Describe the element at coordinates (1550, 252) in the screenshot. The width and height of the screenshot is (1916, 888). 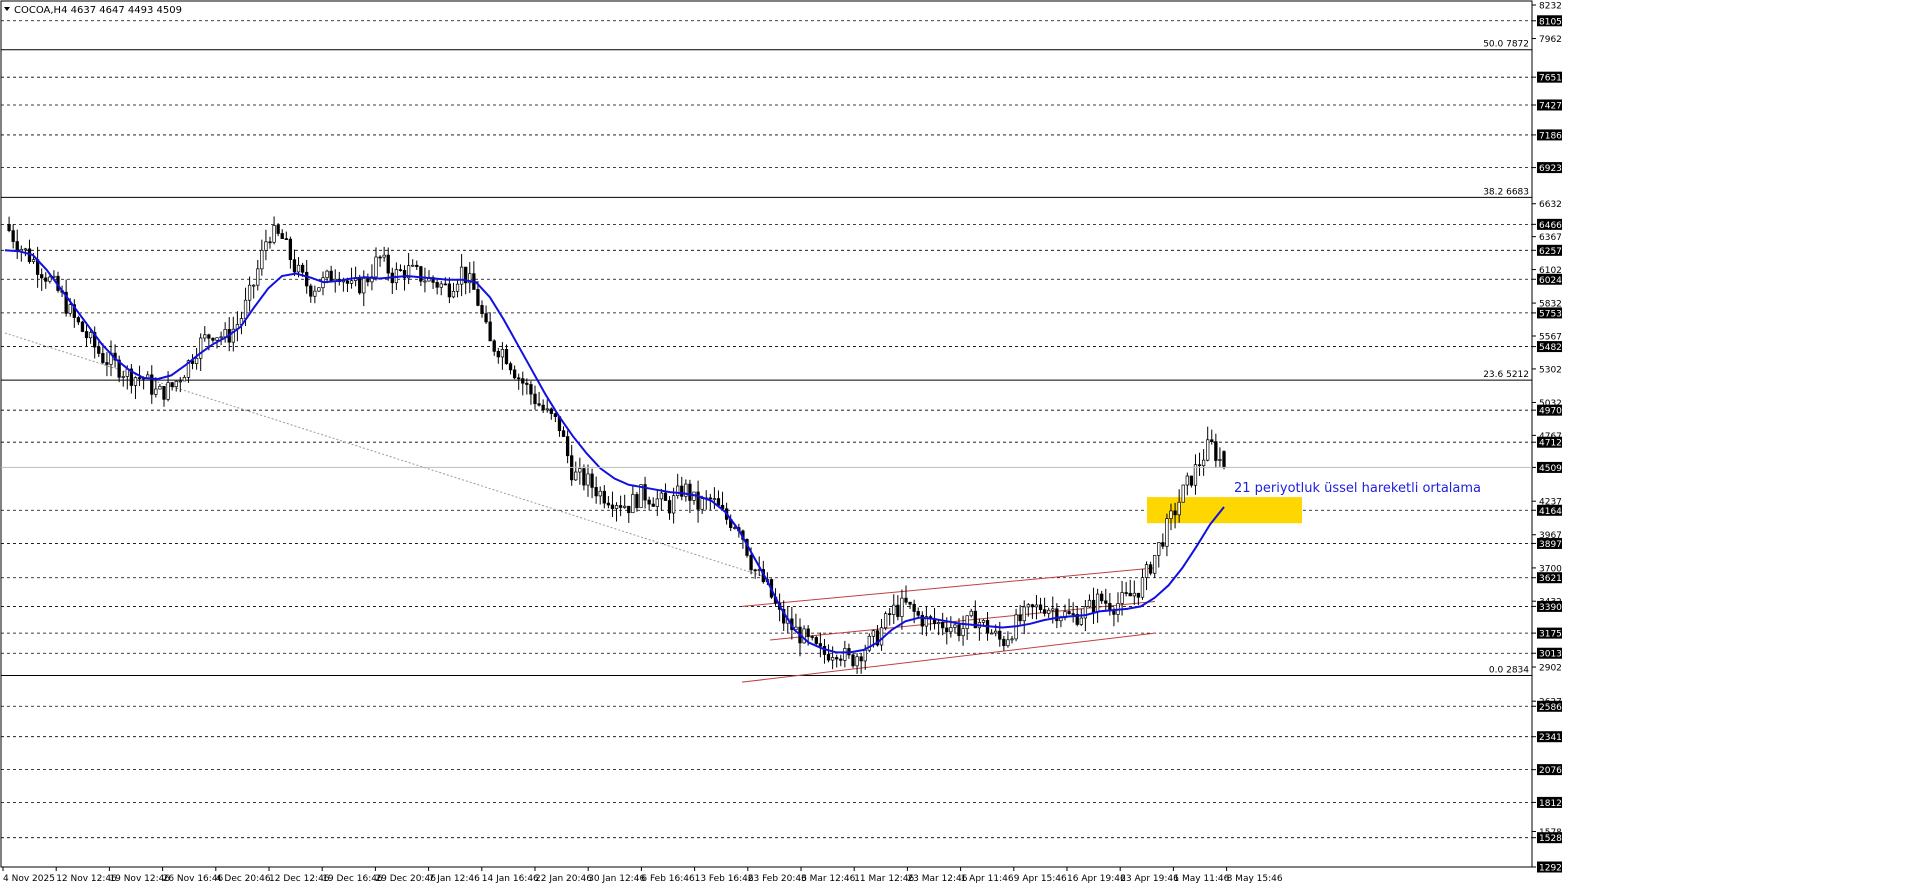
I see `y-tick-label: 6257` at that location.